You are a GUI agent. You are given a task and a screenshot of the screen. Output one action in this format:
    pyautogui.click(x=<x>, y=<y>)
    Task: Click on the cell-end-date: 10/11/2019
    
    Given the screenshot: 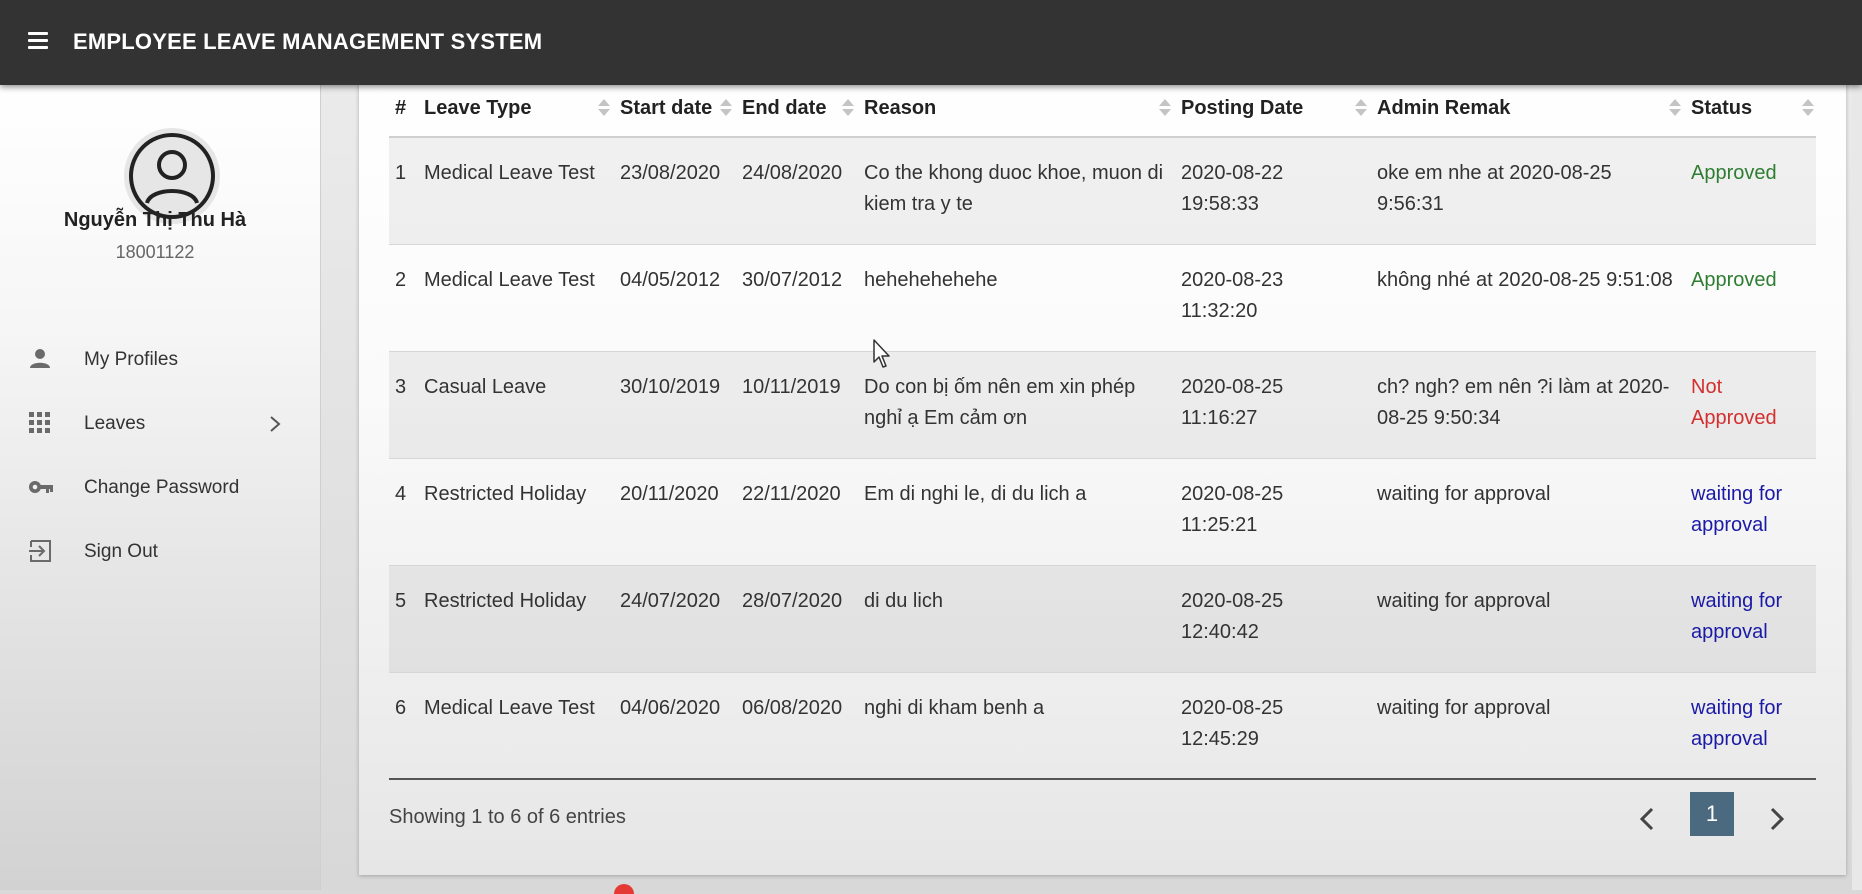 What is the action you would take?
    pyautogui.click(x=795, y=405)
    